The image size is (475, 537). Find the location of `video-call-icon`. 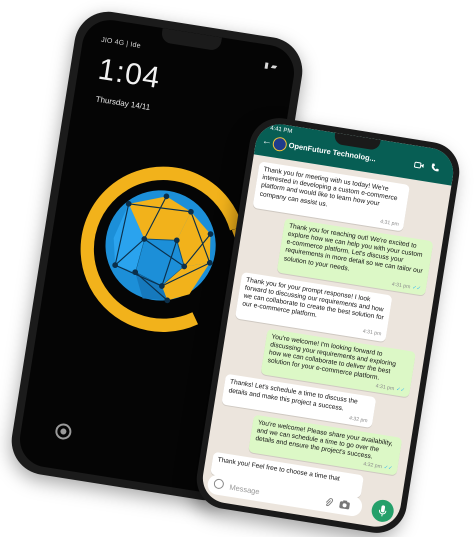

video-call-icon is located at coordinates (418, 165).